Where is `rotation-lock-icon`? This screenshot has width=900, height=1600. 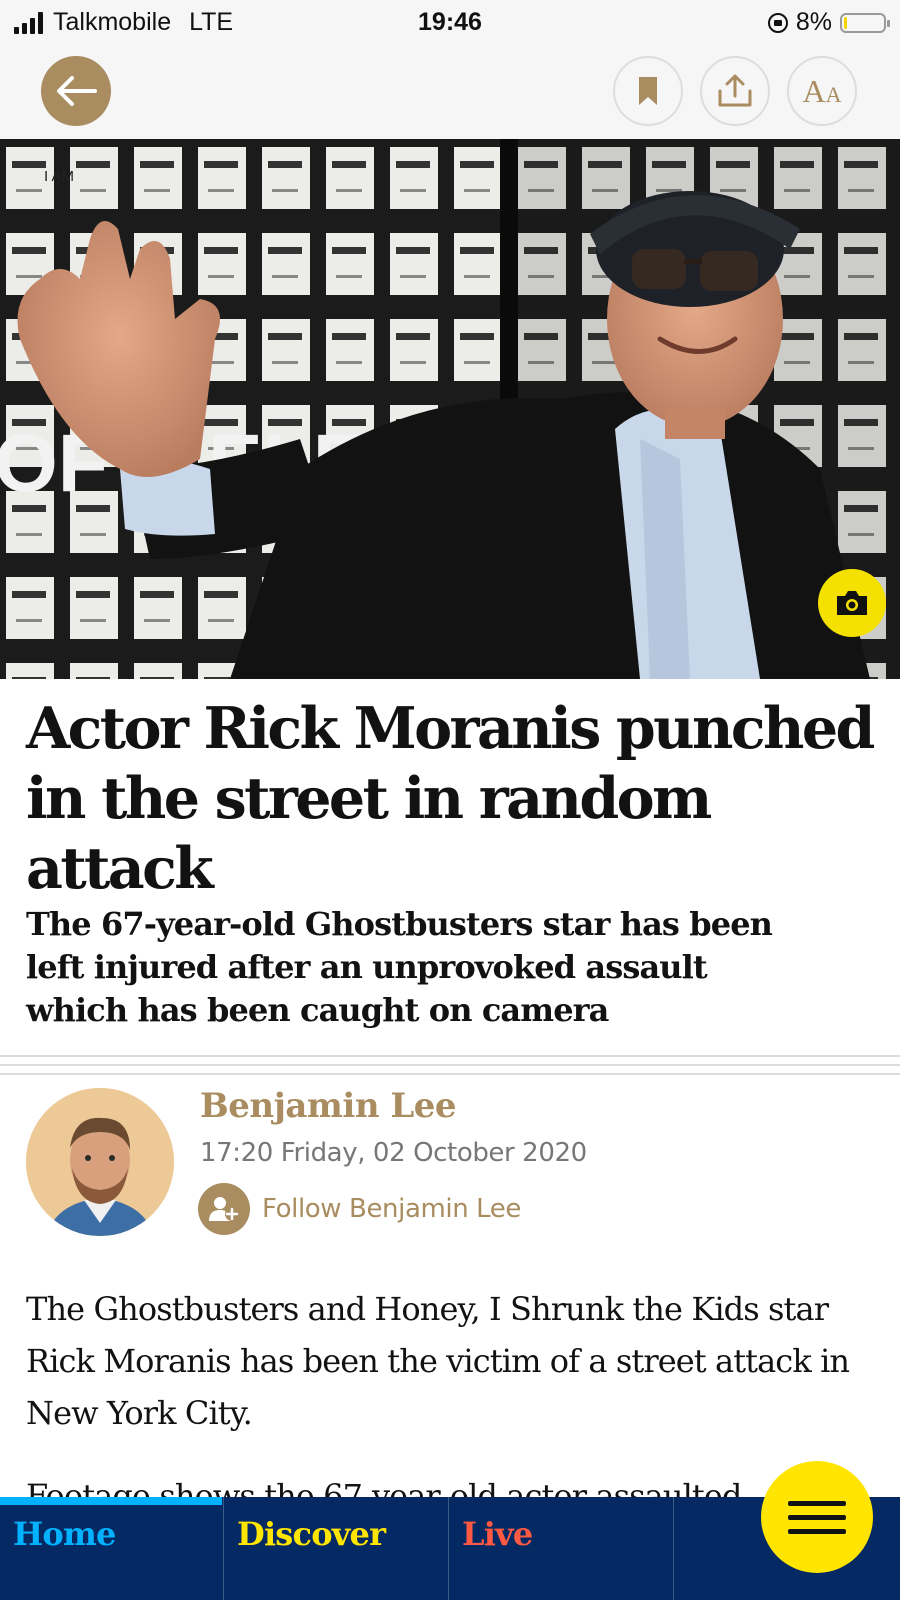
rotation-lock-icon is located at coordinates (777, 22).